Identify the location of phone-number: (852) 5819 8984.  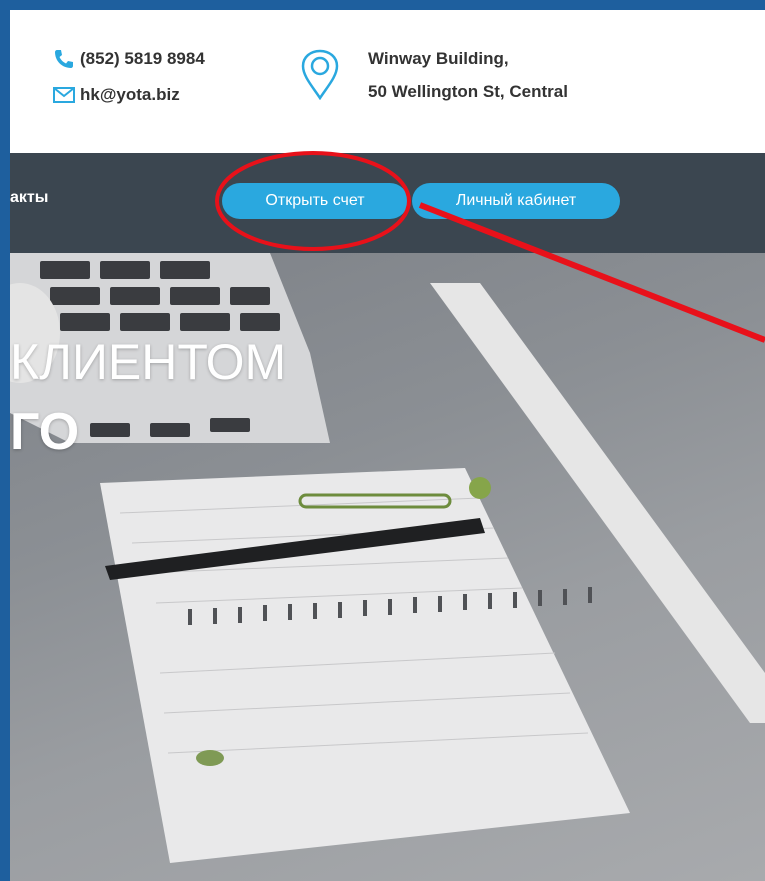
(142, 58).